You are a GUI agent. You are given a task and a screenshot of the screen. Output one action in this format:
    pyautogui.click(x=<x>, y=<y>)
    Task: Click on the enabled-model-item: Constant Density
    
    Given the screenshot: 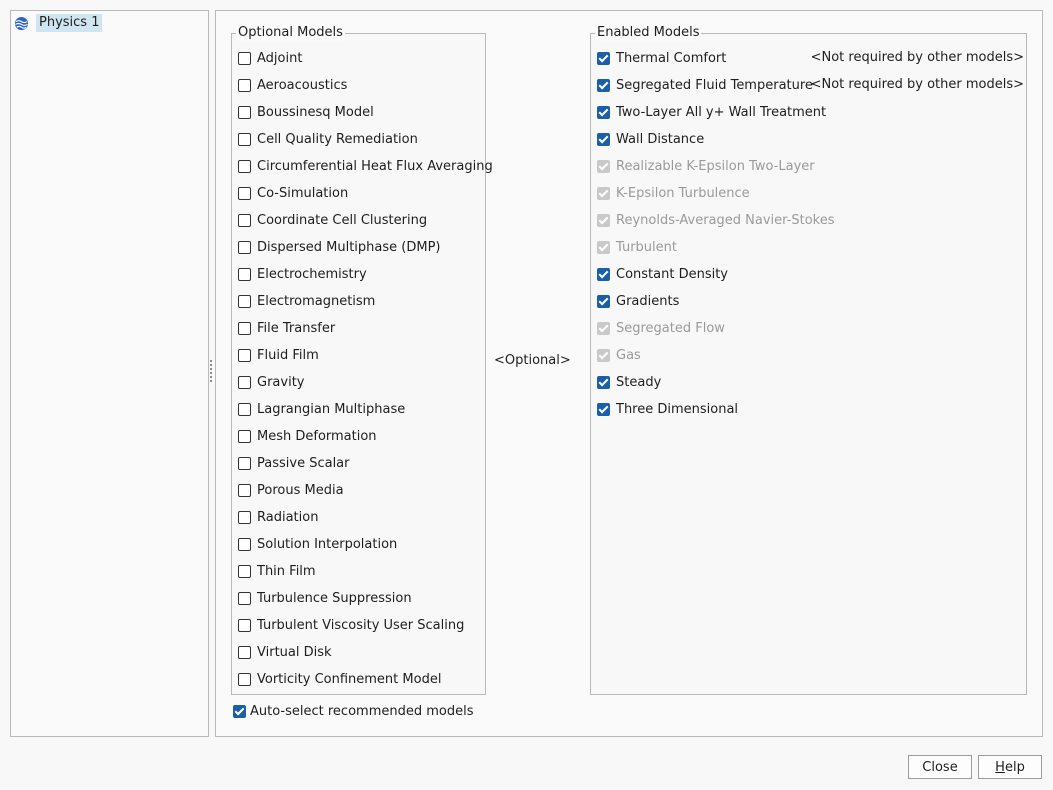 What is the action you would take?
    pyautogui.click(x=662, y=274)
    